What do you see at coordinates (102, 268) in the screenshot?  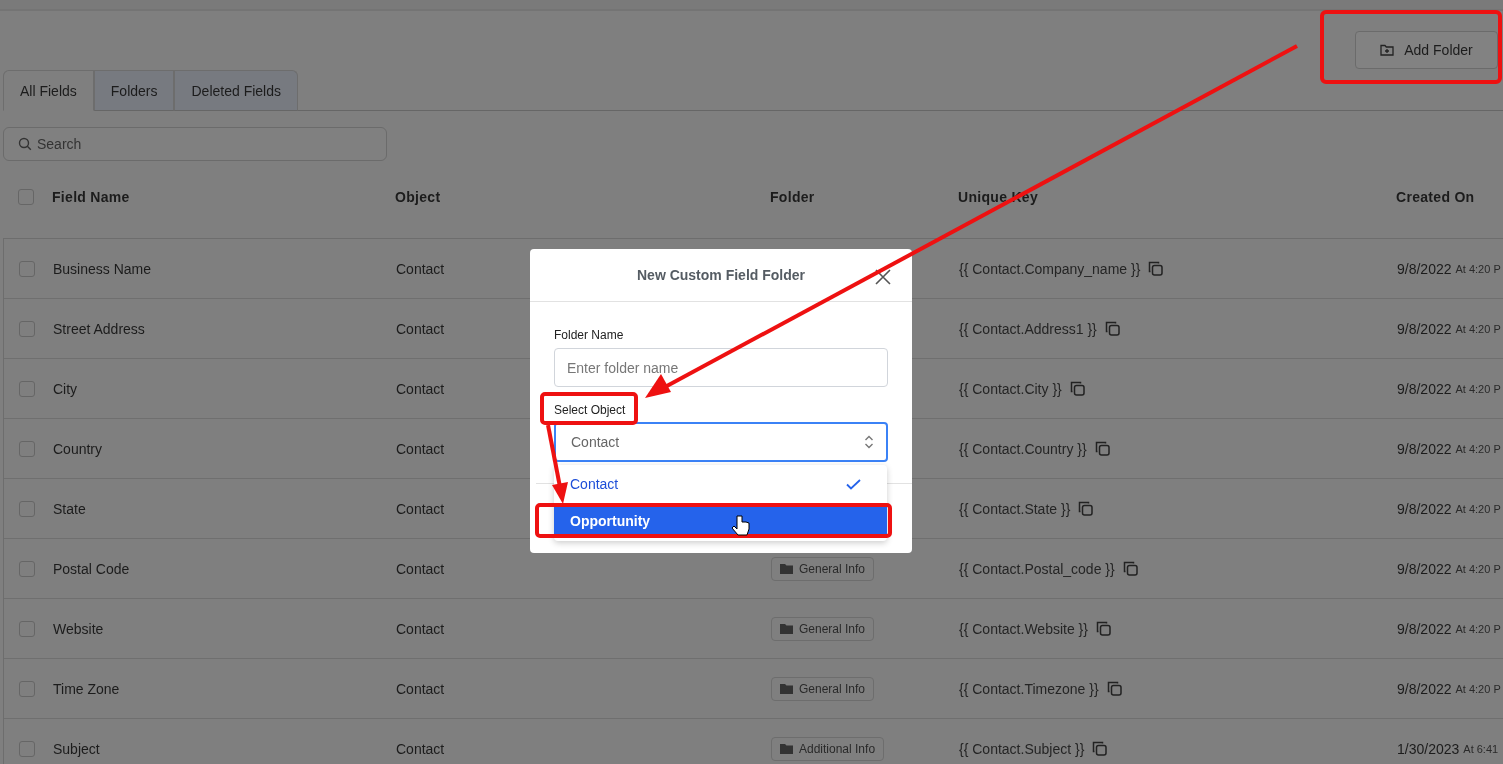 I see `field-name: Business Name` at bounding box center [102, 268].